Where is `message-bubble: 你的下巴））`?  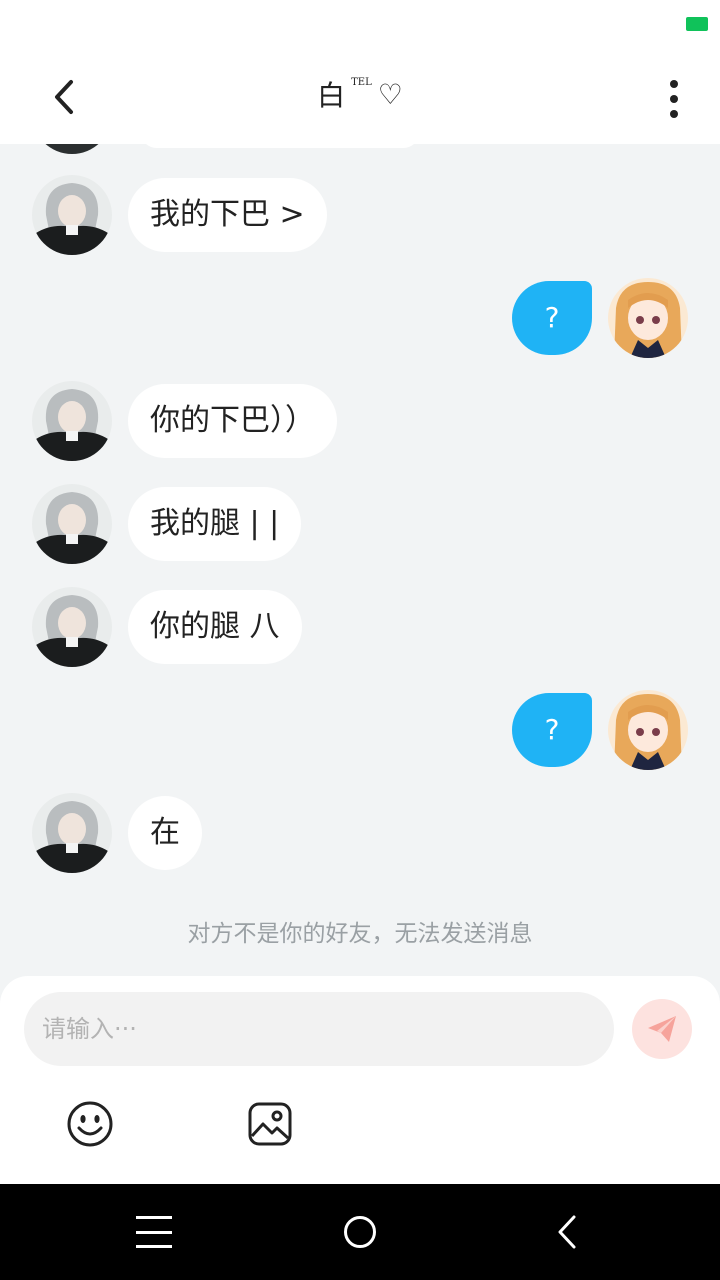
message-bubble: 你的下巴）） is located at coordinates (232, 421).